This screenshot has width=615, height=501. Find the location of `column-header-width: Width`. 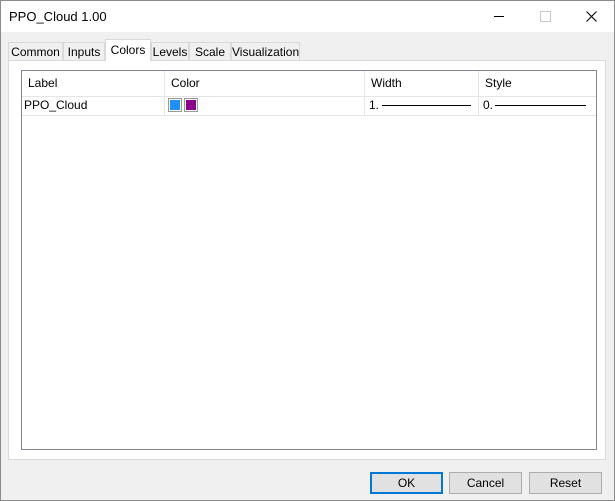

column-header-width: Width is located at coordinates (422, 83).